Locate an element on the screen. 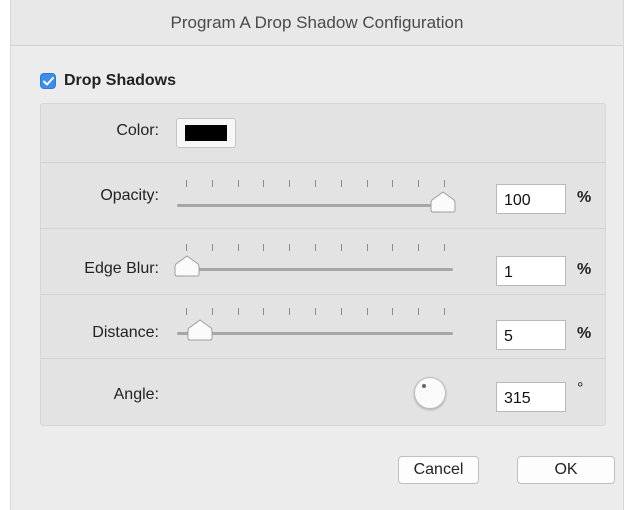 The image size is (632, 510). distance-row: Distance: 5 % is located at coordinates (323, 326).